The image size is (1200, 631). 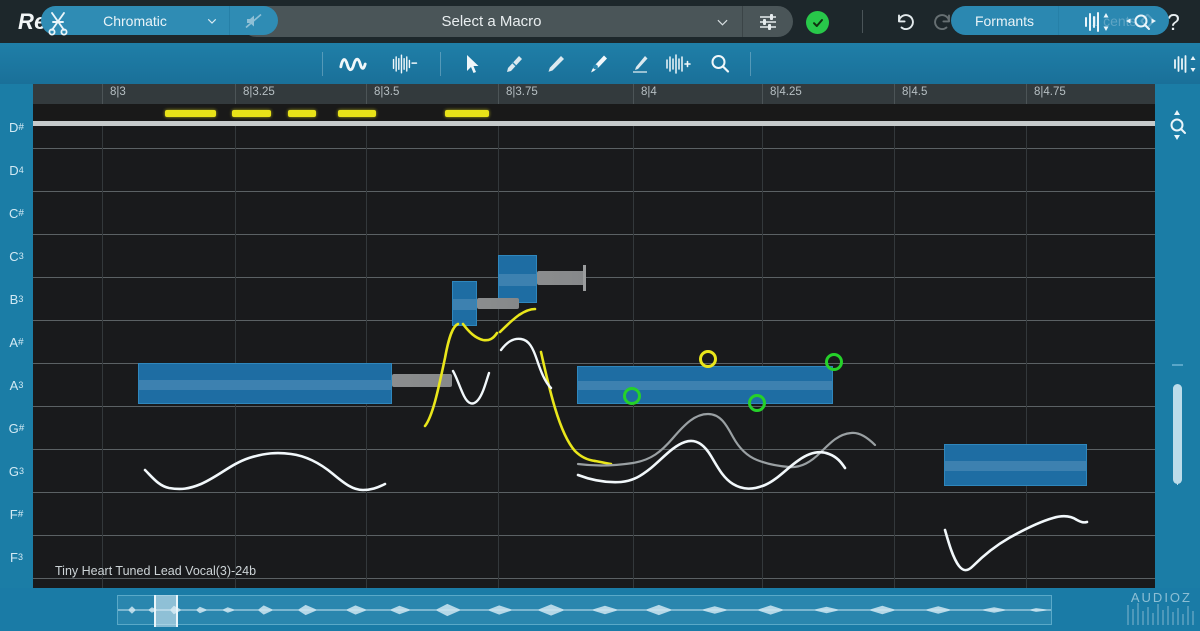 I want to click on key-label-g3: G3, so click(x=16, y=471).